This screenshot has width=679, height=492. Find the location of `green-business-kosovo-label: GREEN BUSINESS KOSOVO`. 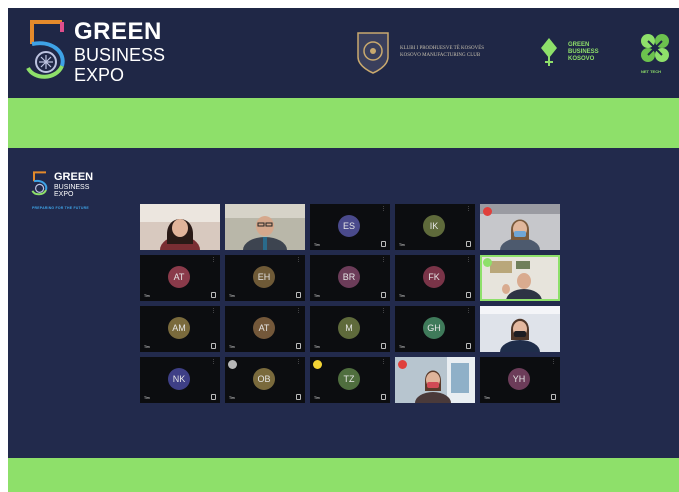

green-business-kosovo-label: GREEN BUSINESS KOSOVO is located at coordinates (583, 53).